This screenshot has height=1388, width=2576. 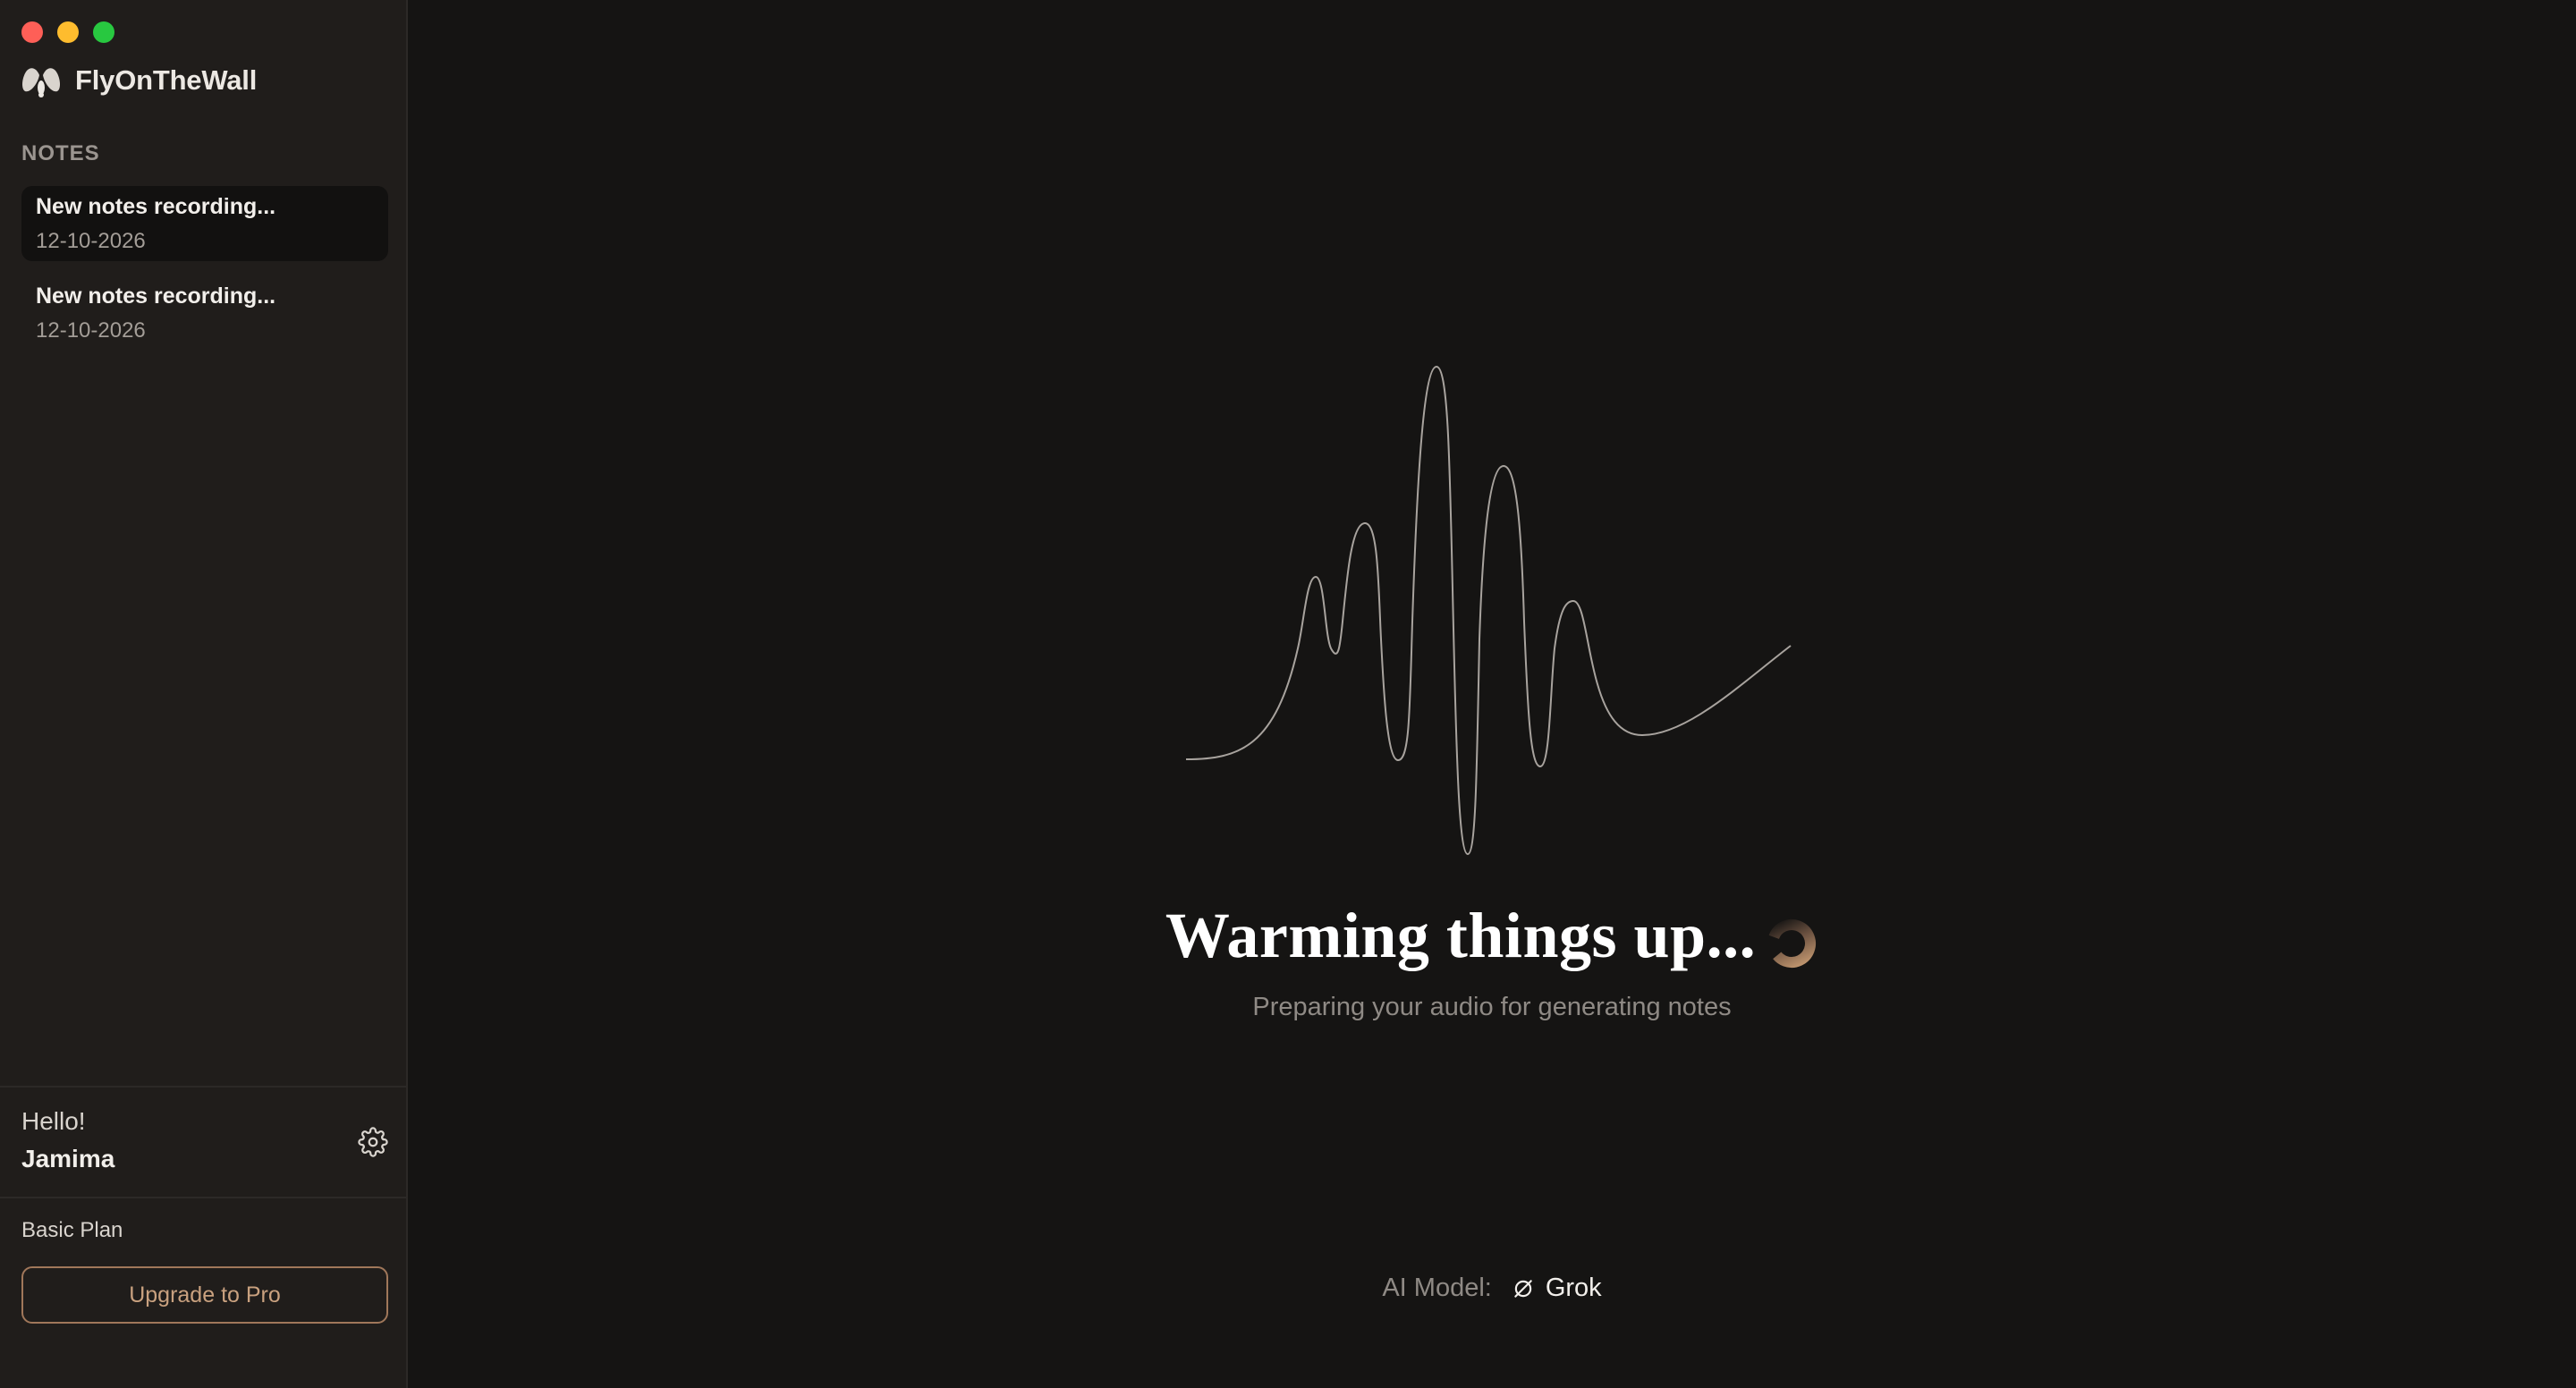 I want to click on ai-model-label: AI Model:, so click(x=1437, y=1288).